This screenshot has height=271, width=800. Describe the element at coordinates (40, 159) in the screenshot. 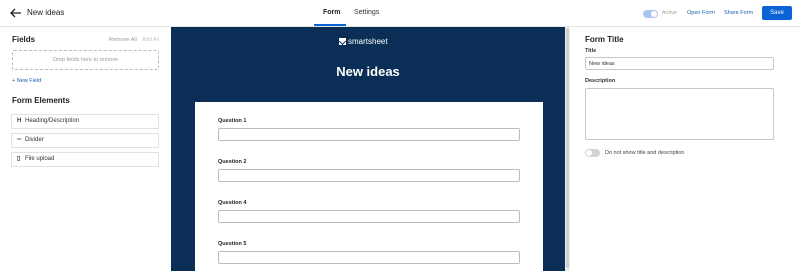

I see `element-label: File upload` at that location.